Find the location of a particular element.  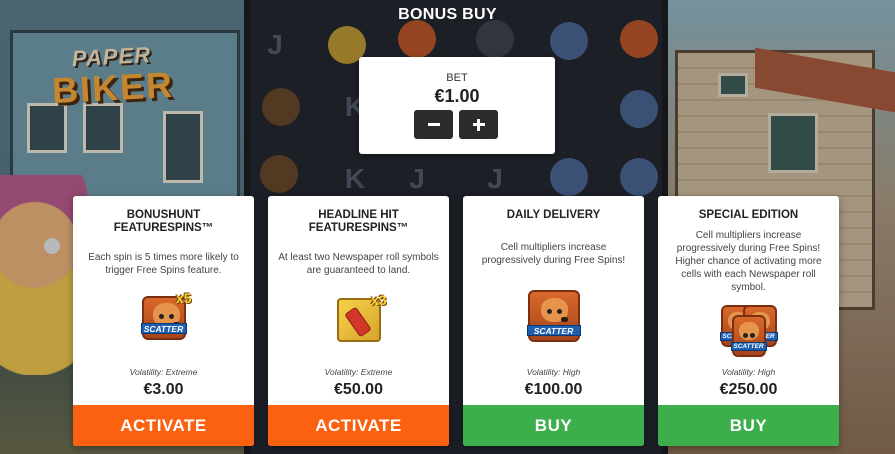

increase-bet-button is located at coordinates (478, 124).